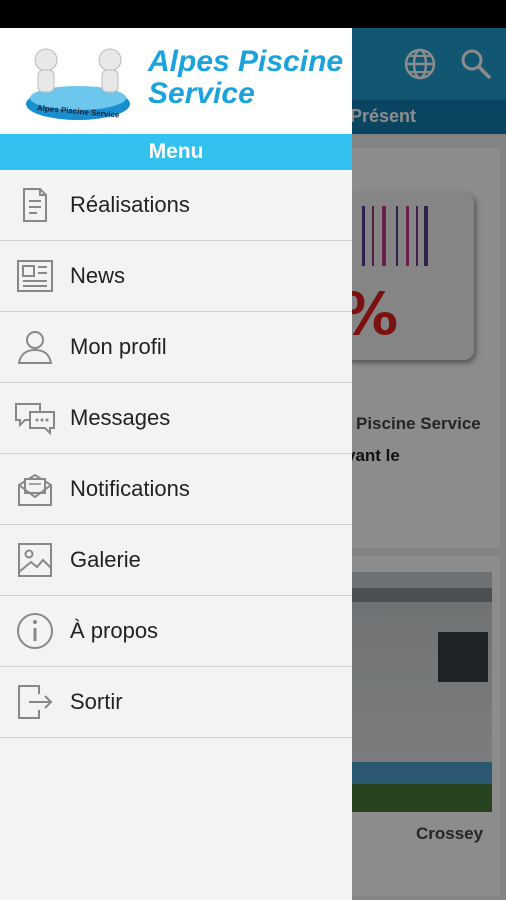  Describe the element at coordinates (35, 489) in the screenshot. I see `envelope-icon` at that location.